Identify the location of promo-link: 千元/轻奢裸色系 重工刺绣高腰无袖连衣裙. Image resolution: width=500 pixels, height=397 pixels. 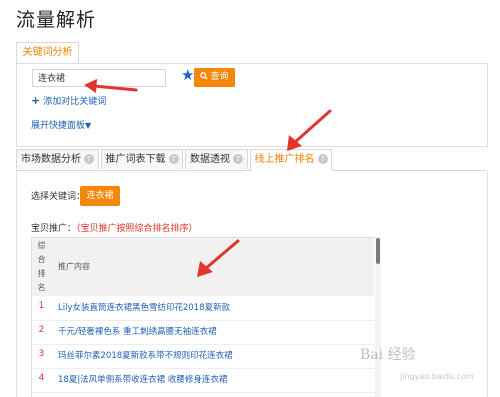
(137, 331).